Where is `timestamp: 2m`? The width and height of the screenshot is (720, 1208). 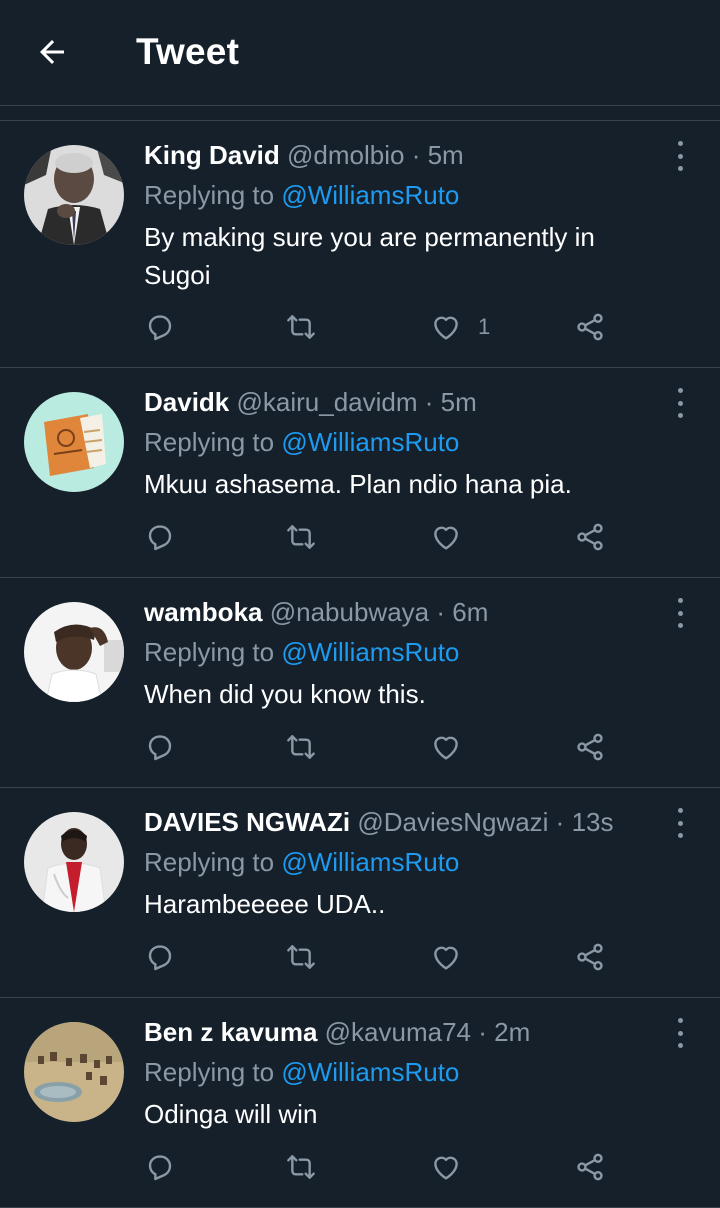
timestamp: 2m is located at coordinates (512, 1032).